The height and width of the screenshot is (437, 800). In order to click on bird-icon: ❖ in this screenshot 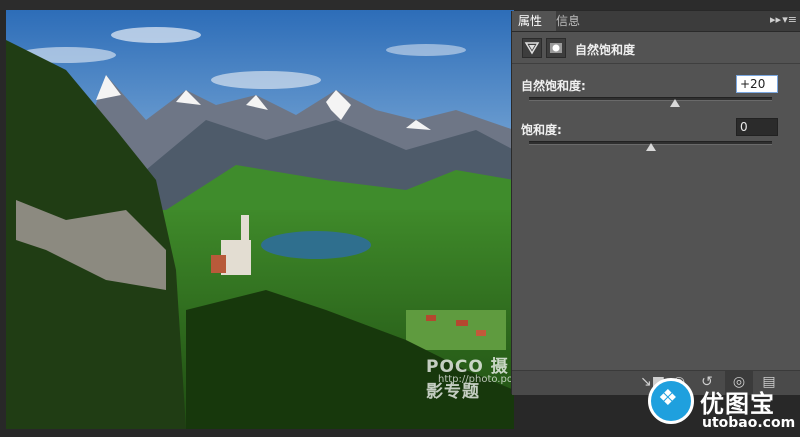, I will do `click(668, 398)`.